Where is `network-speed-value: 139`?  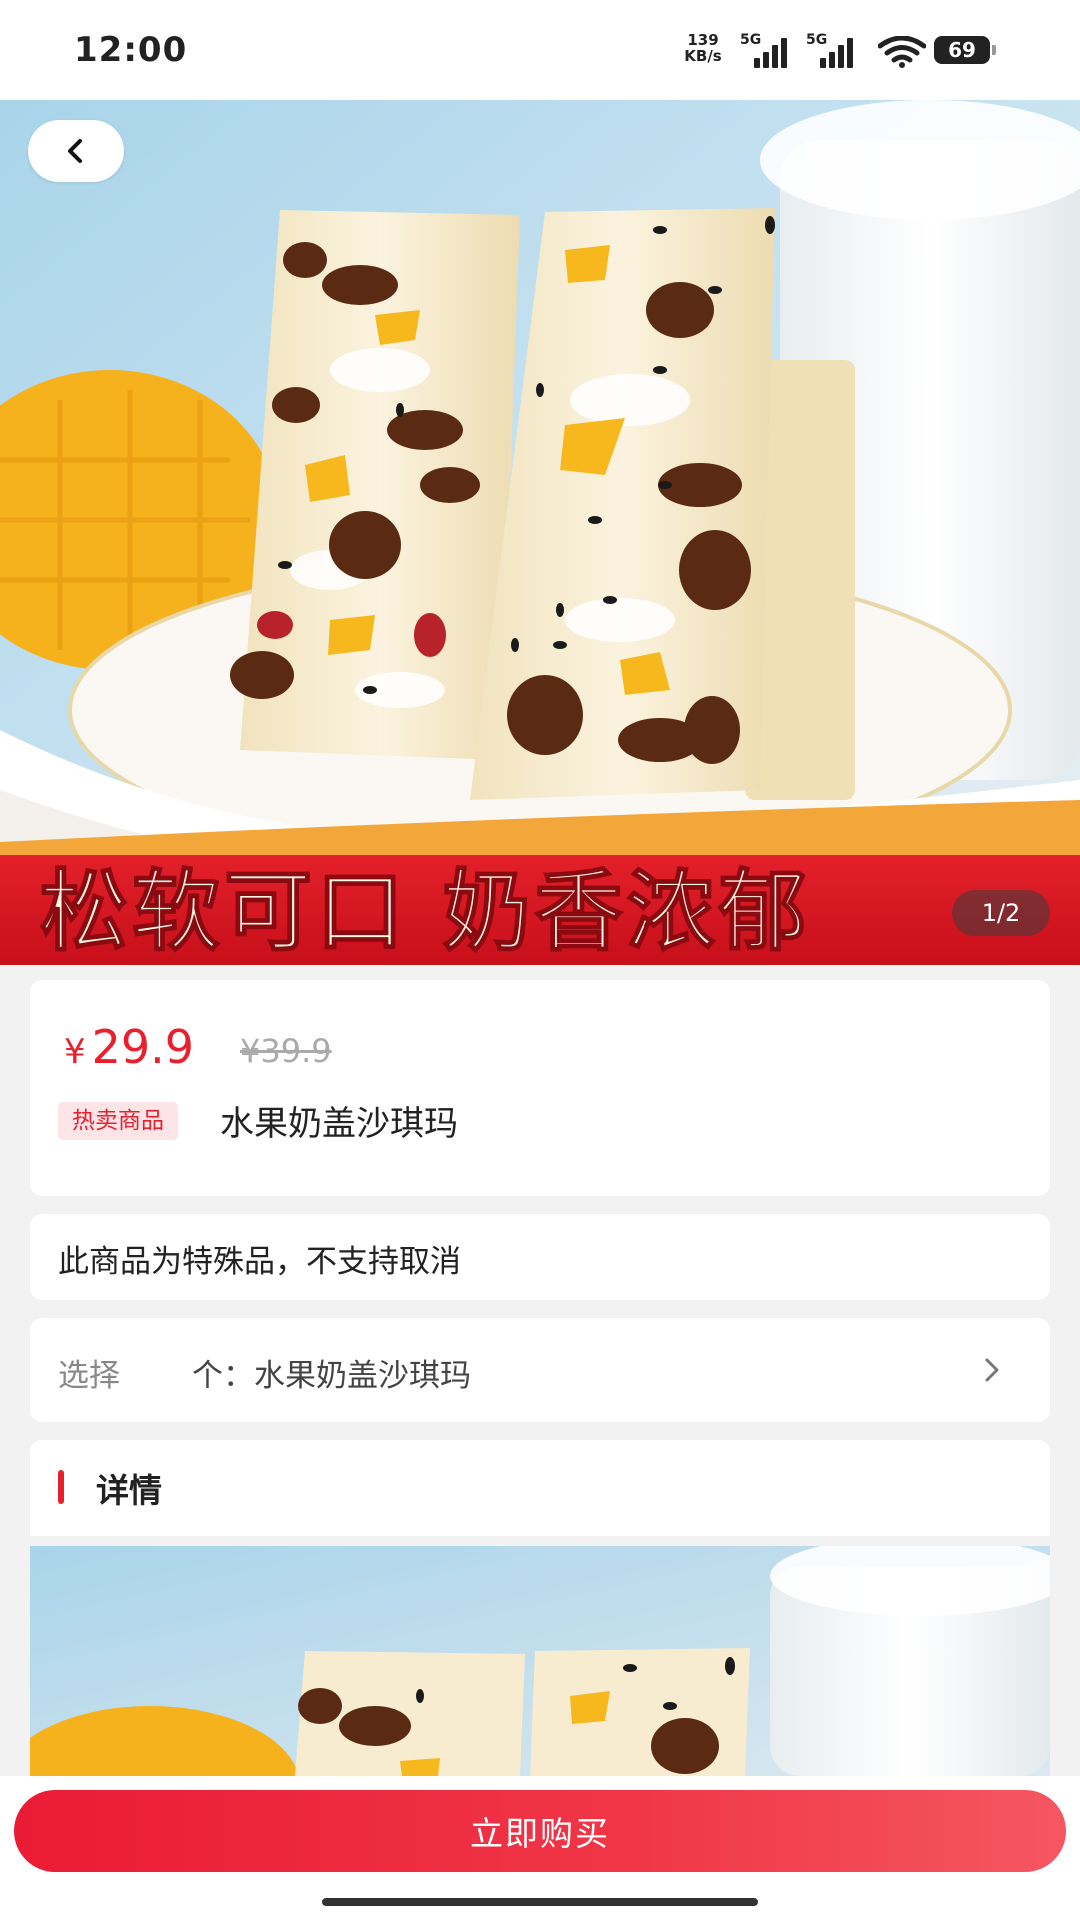
network-speed-value: 139 is located at coordinates (703, 40).